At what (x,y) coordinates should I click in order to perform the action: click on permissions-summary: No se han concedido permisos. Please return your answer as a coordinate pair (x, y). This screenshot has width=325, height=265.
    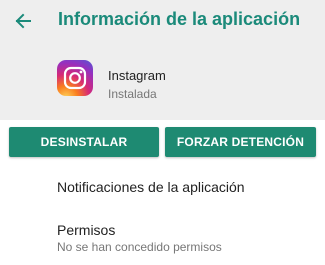
    Looking at the image, I should click on (139, 247).